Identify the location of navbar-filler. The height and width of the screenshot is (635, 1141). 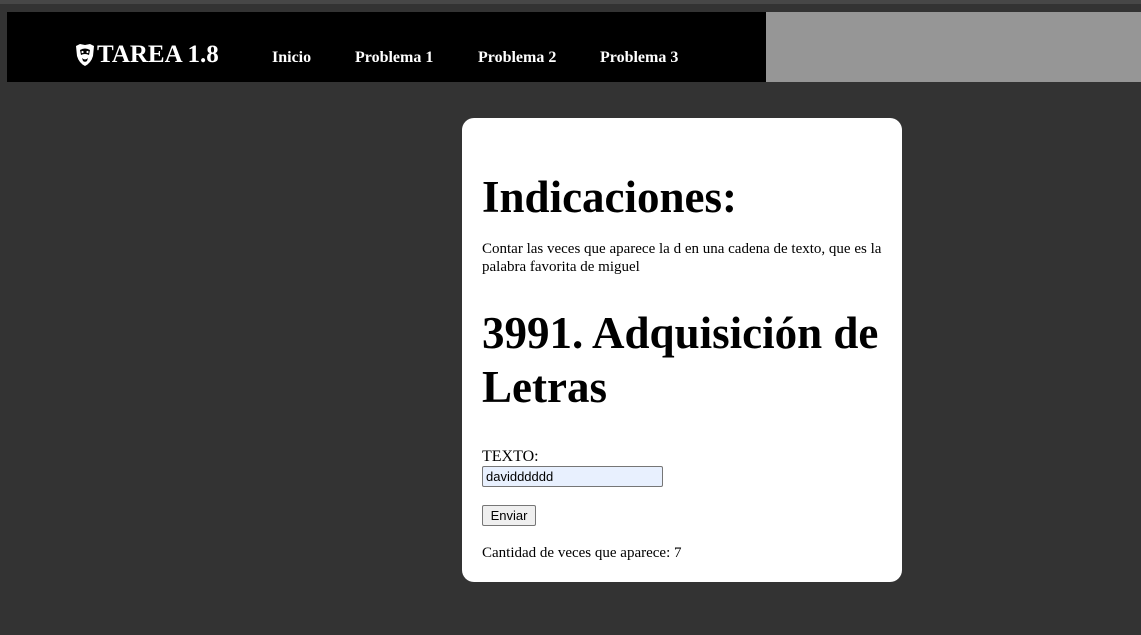
(953, 47).